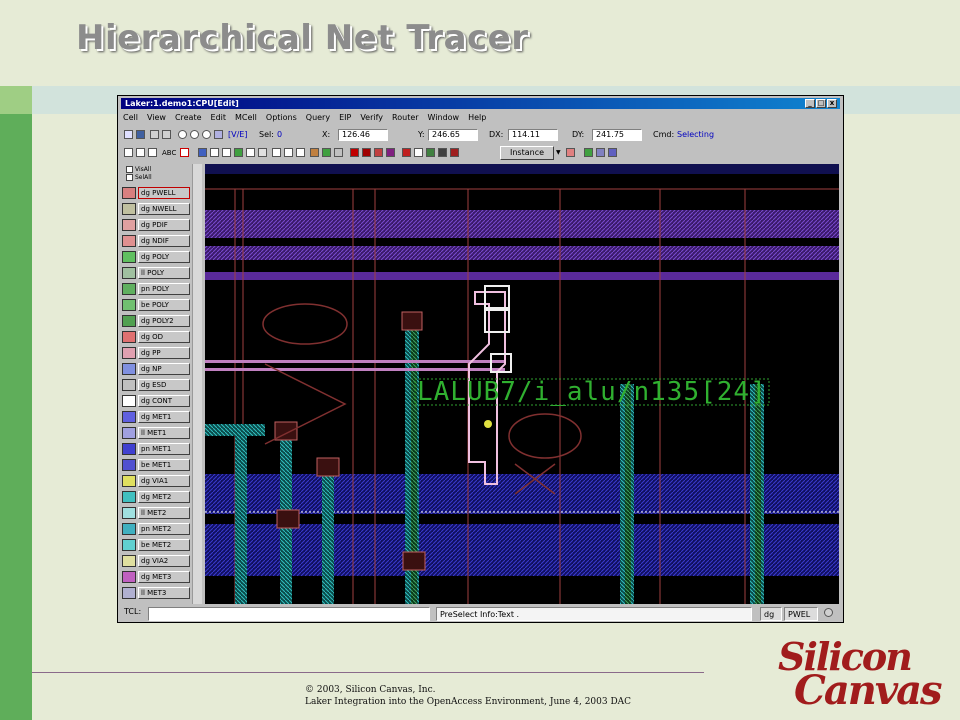  Describe the element at coordinates (345, 118) in the screenshot. I see `menu-eip: EIP` at that location.